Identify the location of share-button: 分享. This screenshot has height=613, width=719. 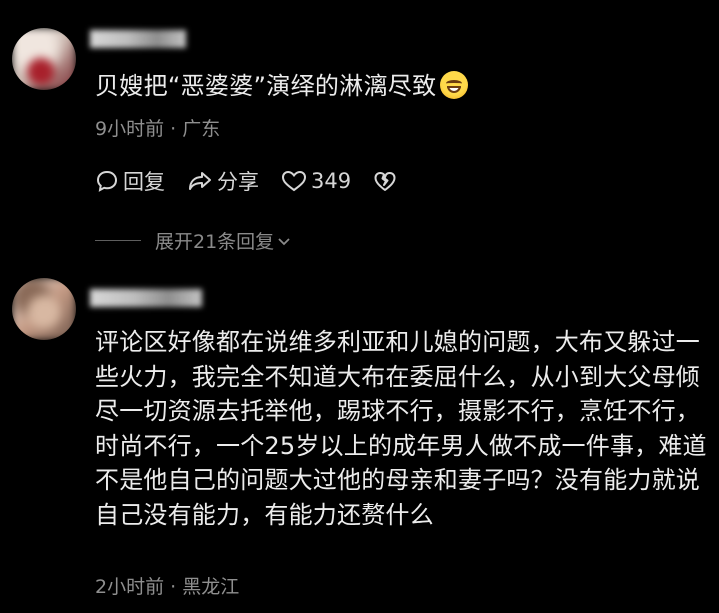
(223, 181).